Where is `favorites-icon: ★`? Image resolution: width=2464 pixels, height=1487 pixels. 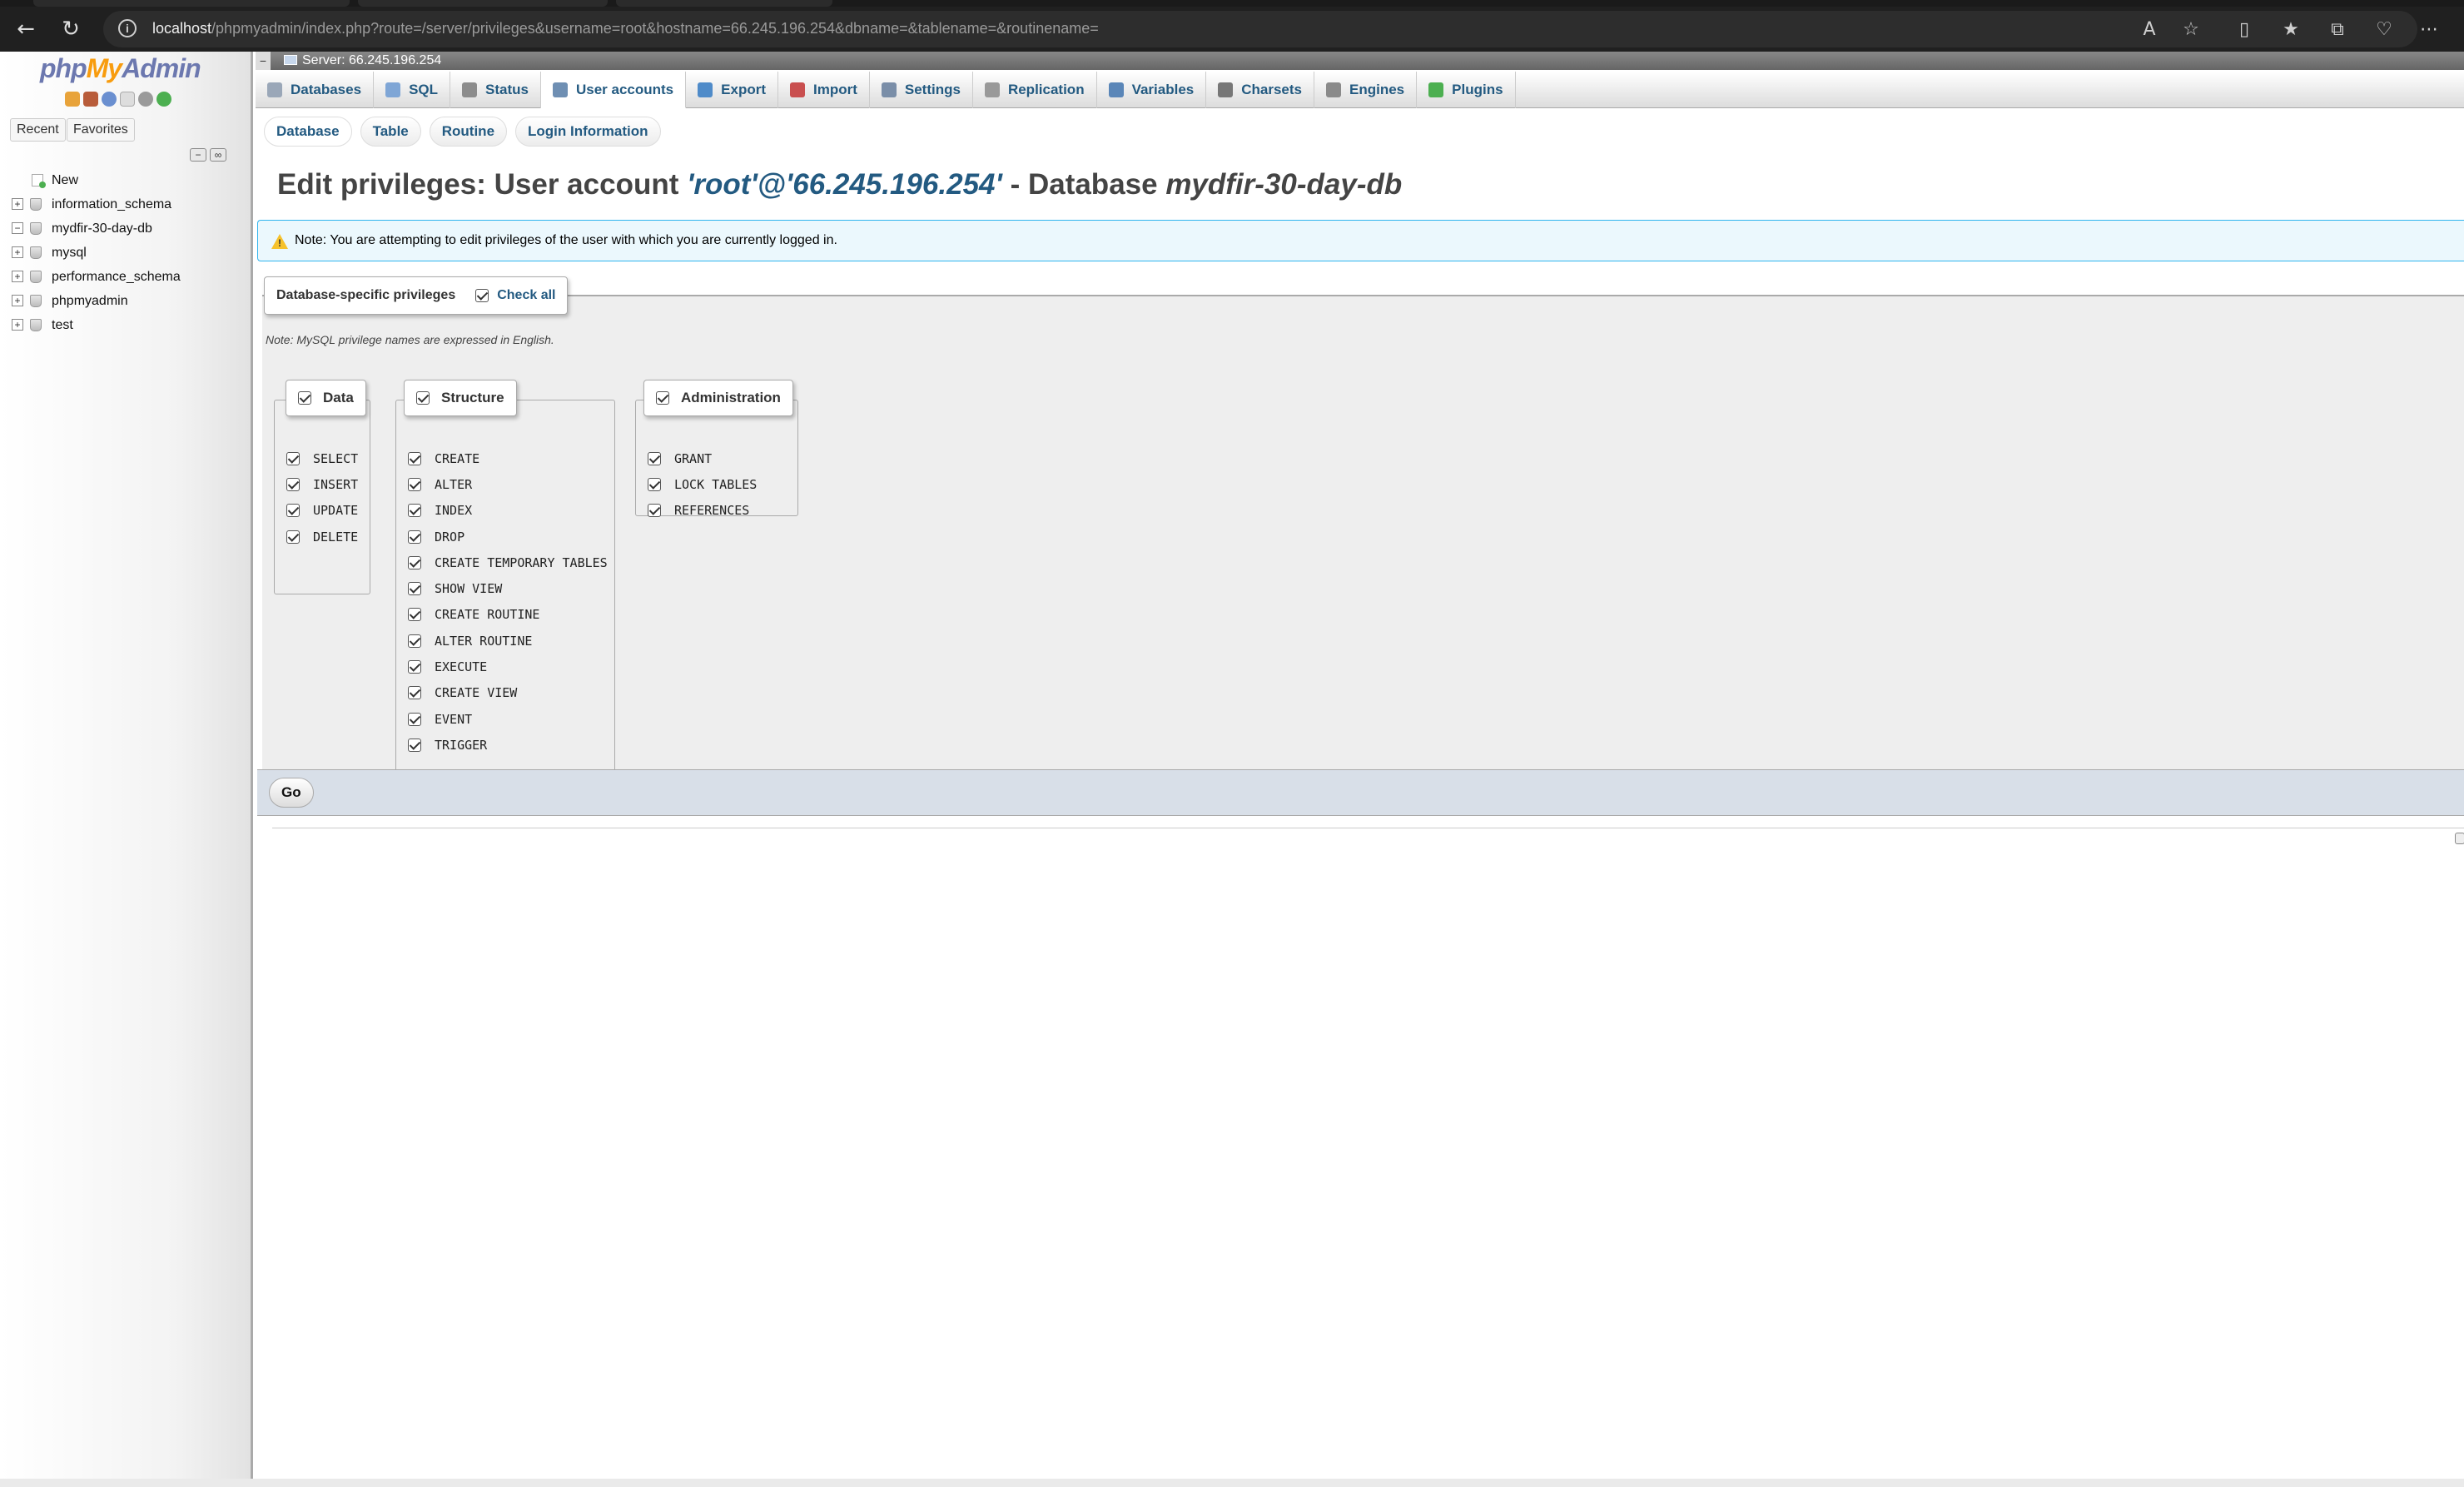
favorites-icon: ★ is located at coordinates (2291, 30).